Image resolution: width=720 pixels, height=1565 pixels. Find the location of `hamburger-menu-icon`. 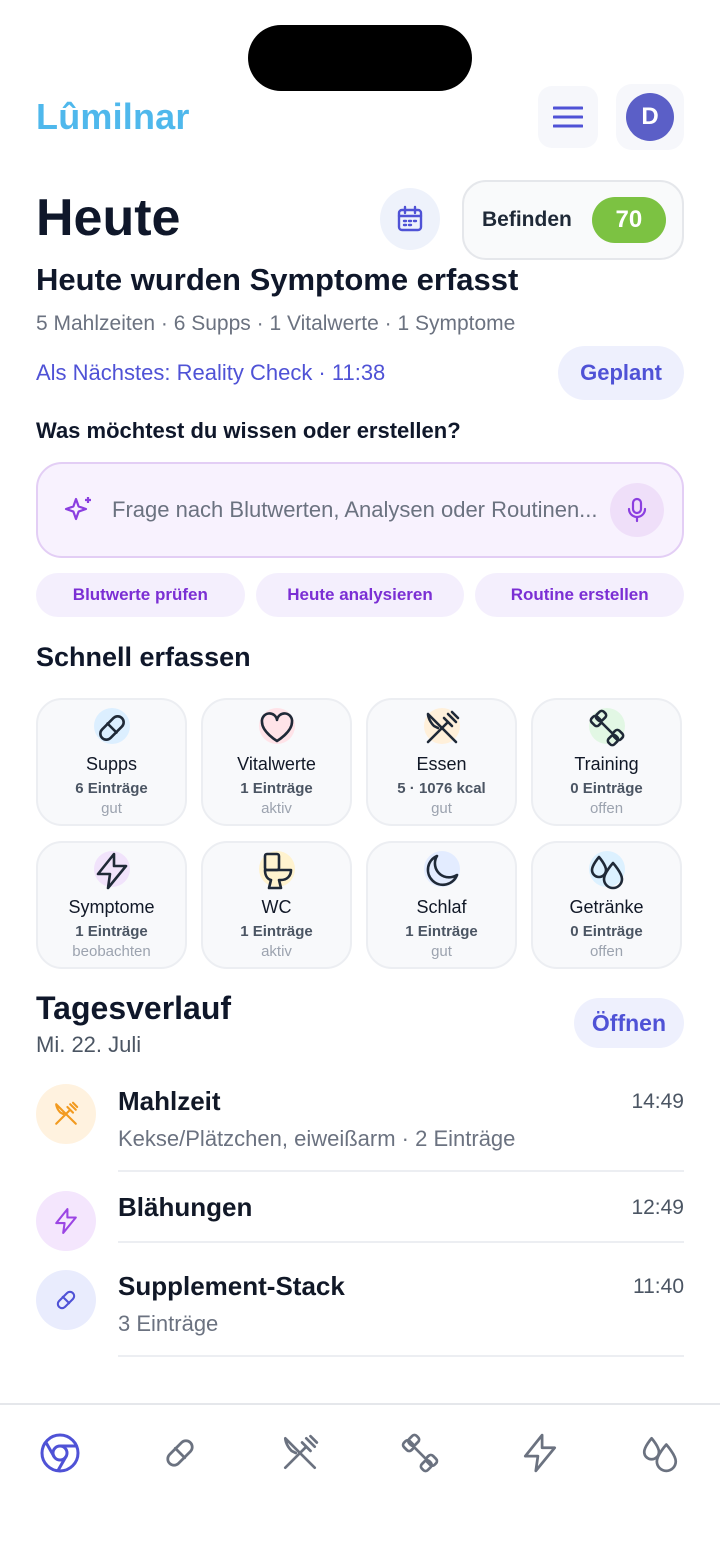

hamburger-menu-icon is located at coordinates (568, 117).